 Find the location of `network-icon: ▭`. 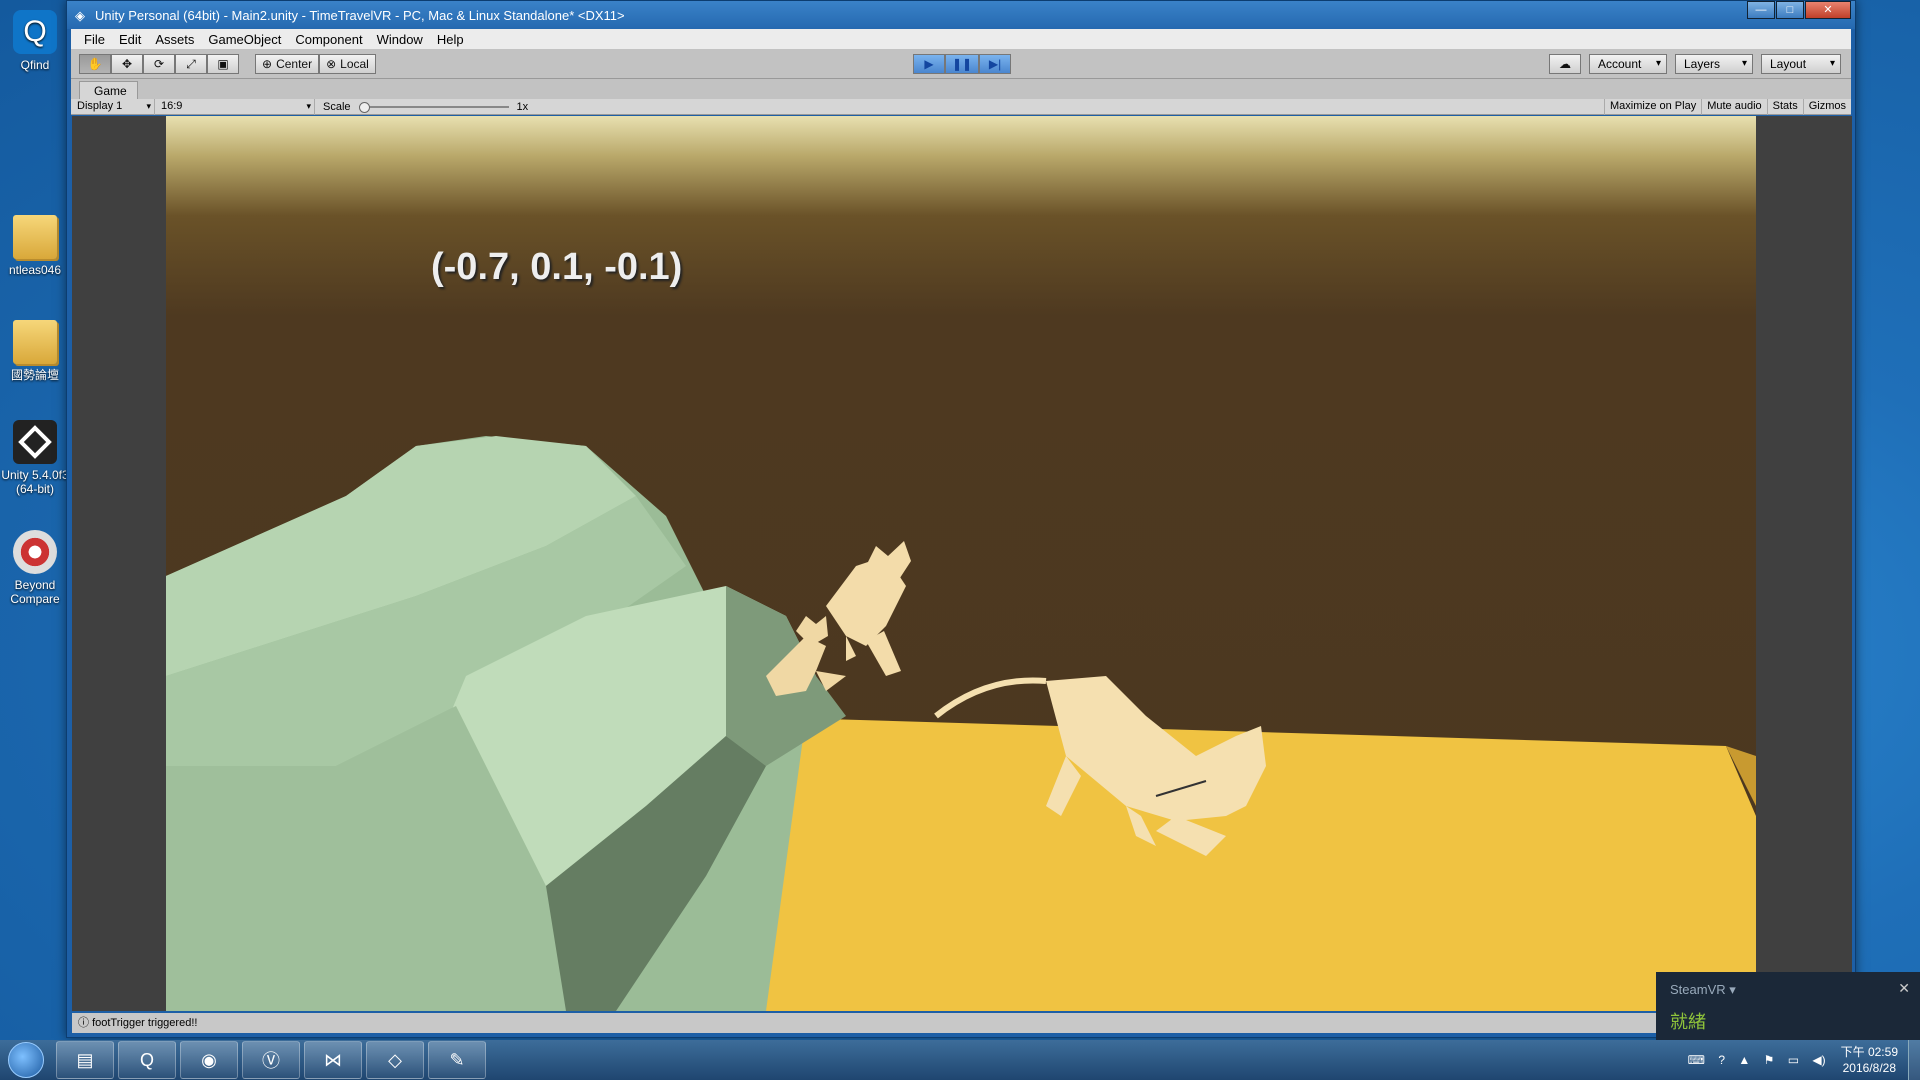

network-icon: ▭ is located at coordinates (1793, 1060).